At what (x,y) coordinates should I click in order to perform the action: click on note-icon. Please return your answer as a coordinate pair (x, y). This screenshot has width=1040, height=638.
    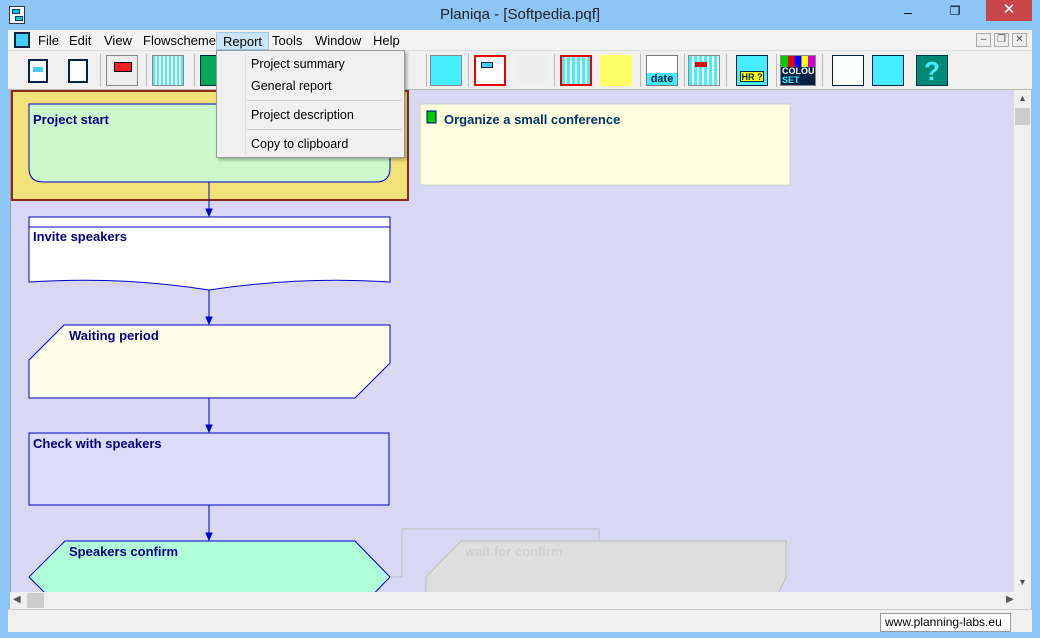
    Looking at the image, I should click on (431, 117).